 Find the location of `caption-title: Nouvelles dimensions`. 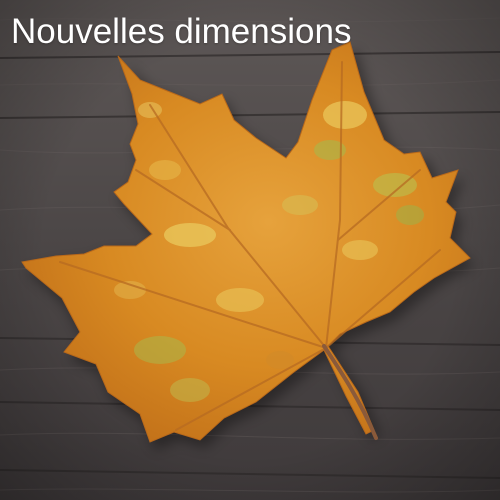

caption-title: Nouvelles dimensions is located at coordinates (181, 31).